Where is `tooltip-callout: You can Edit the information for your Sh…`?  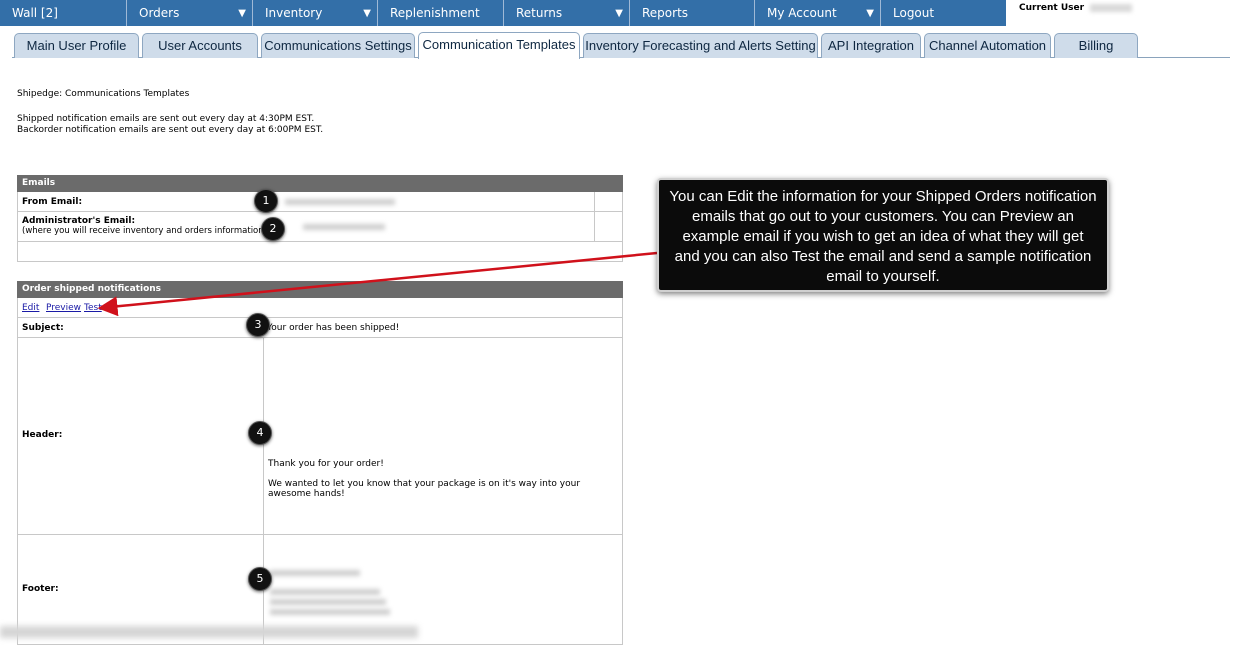 tooltip-callout: You can Edit the information for your Sh… is located at coordinates (883, 235).